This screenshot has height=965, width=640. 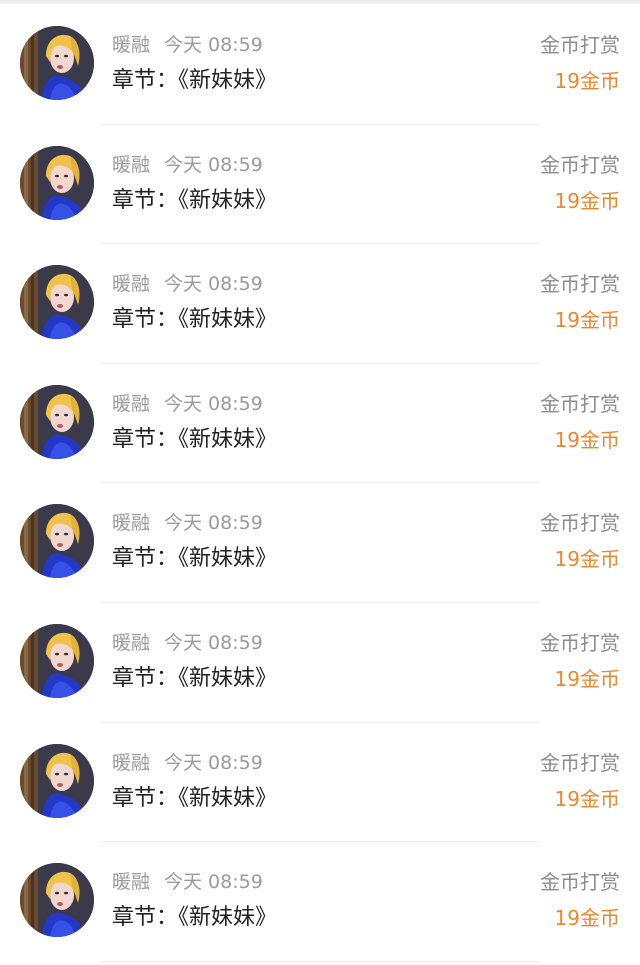 What do you see at coordinates (320, 961) in the screenshot?
I see `row-divider` at bounding box center [320, 961].